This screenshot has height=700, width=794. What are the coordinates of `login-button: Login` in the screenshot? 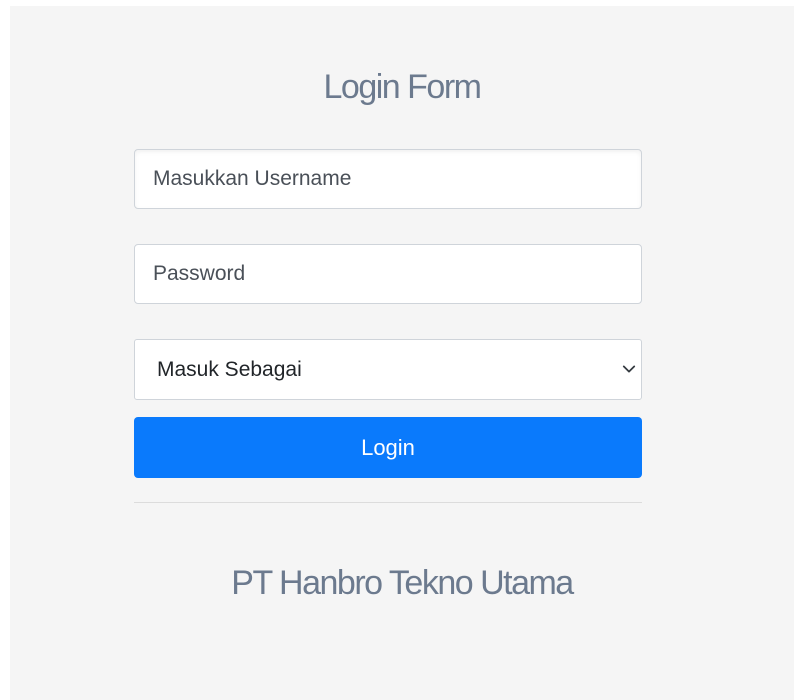 It's located at (388, 447).